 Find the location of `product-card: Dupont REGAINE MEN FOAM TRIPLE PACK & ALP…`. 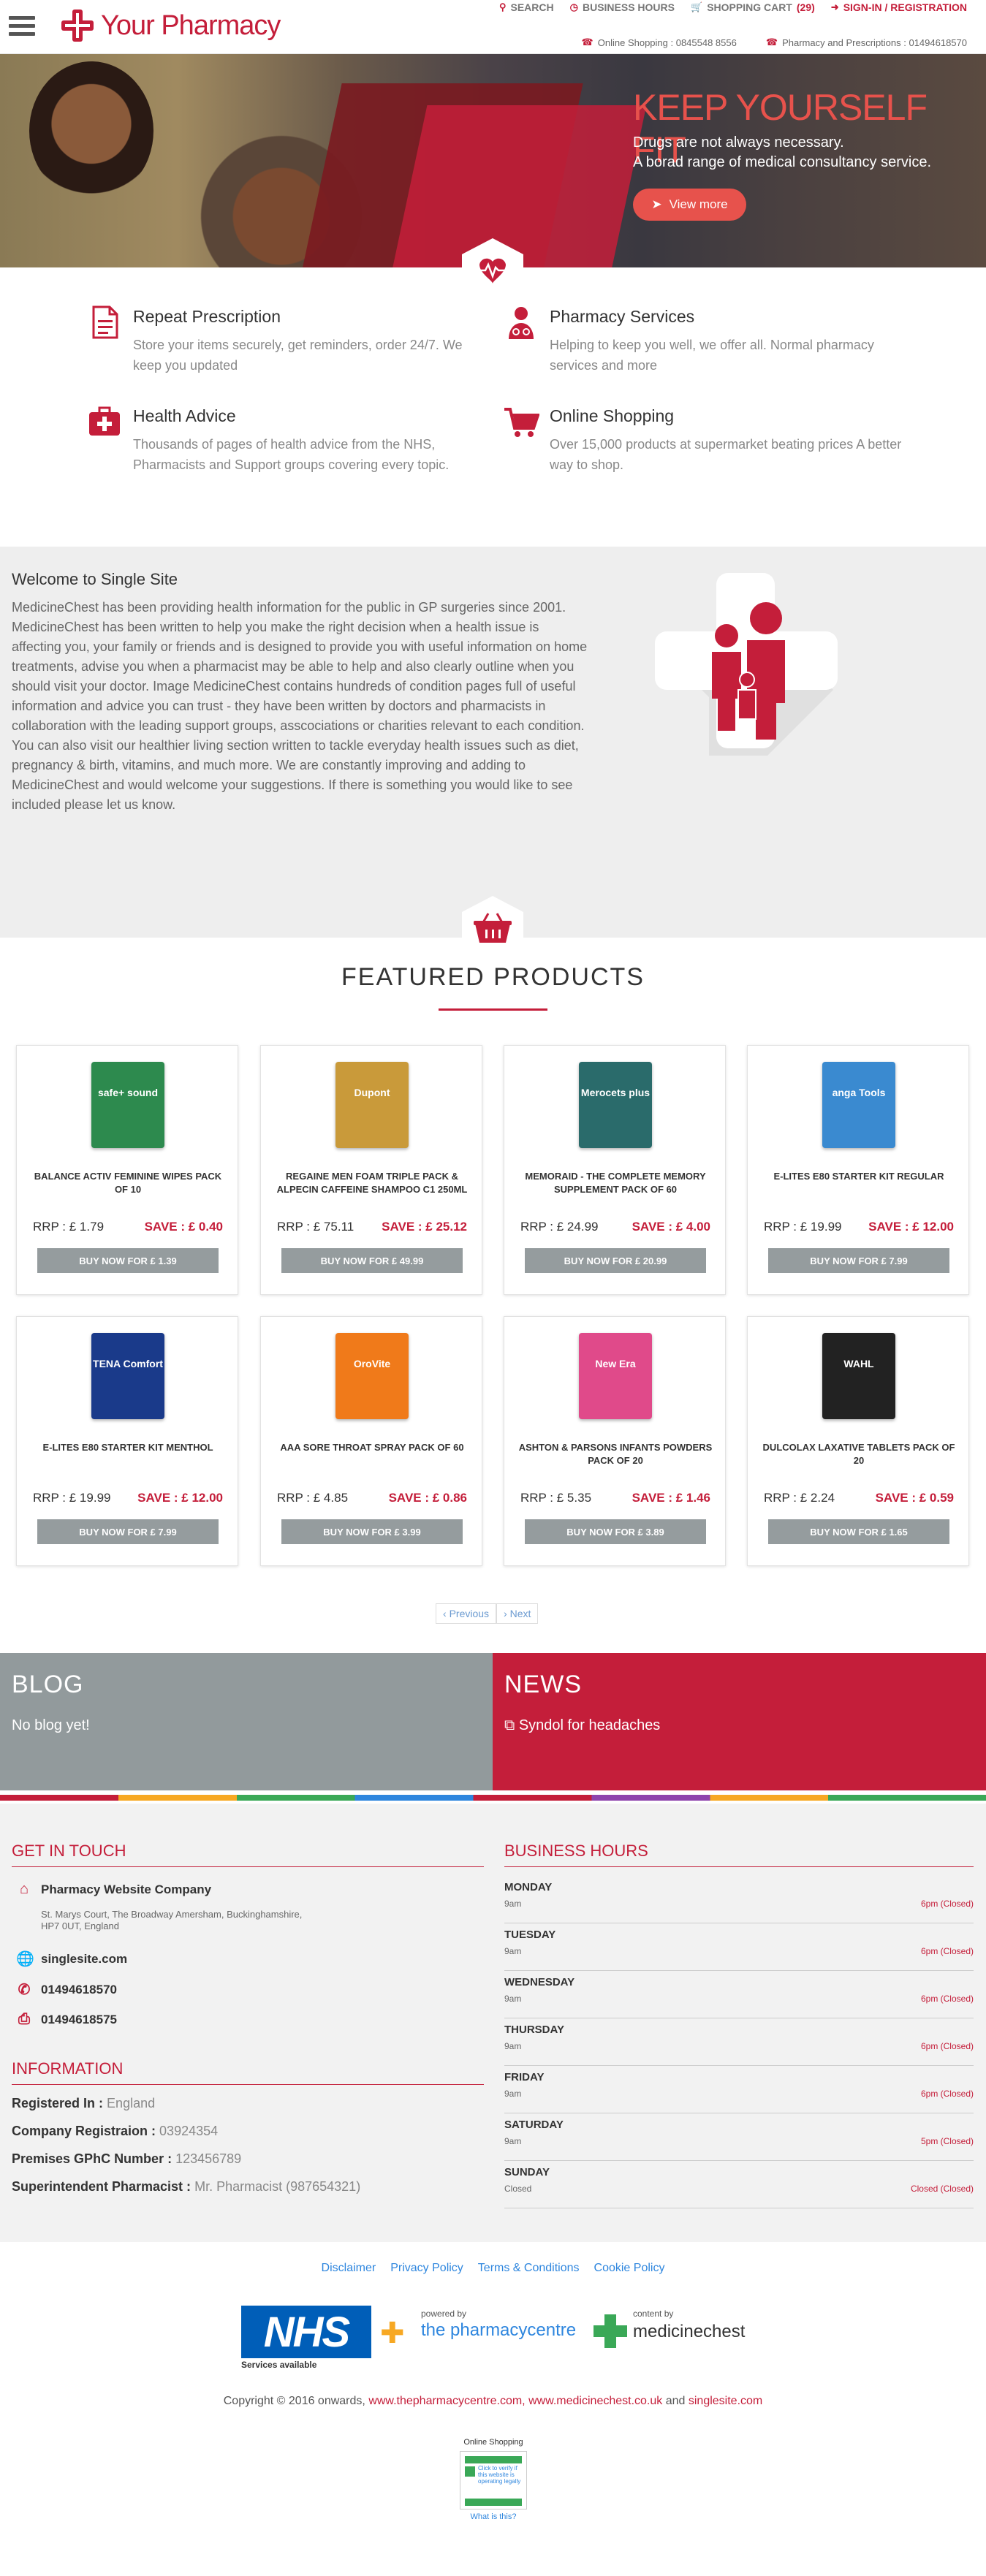

product-card: Dupont REGAINE MEN FOAM TRIPLE PACK & ALP… is located at coordinates (371, 1170).